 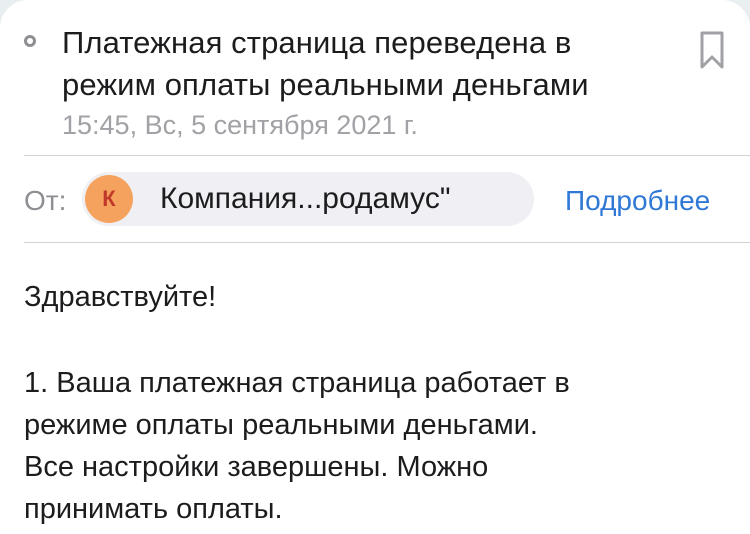 I want to click on bookmark-icon, so click(x=712, y=50).